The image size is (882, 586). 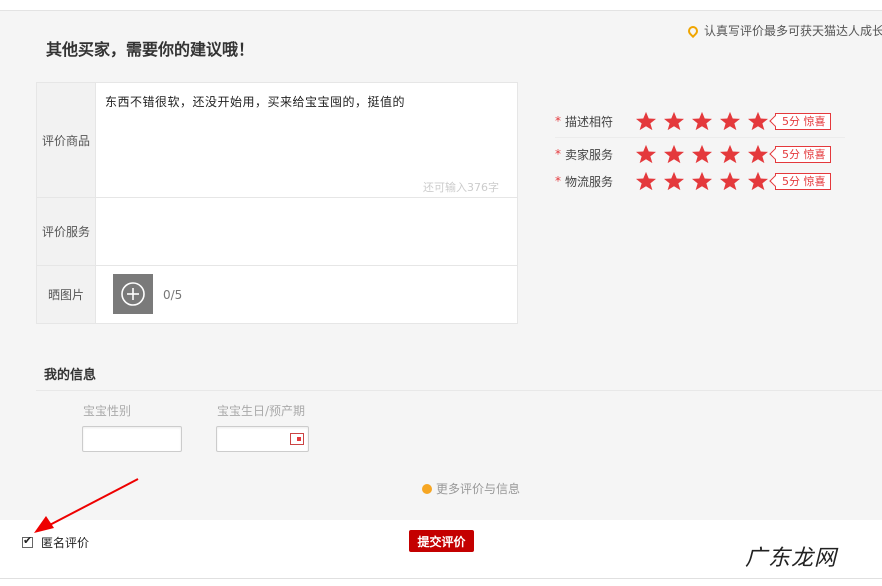 I want to click on rating-row-seller-service: * 卖家服务 5分 惊喜, so click(x=693, y=154).